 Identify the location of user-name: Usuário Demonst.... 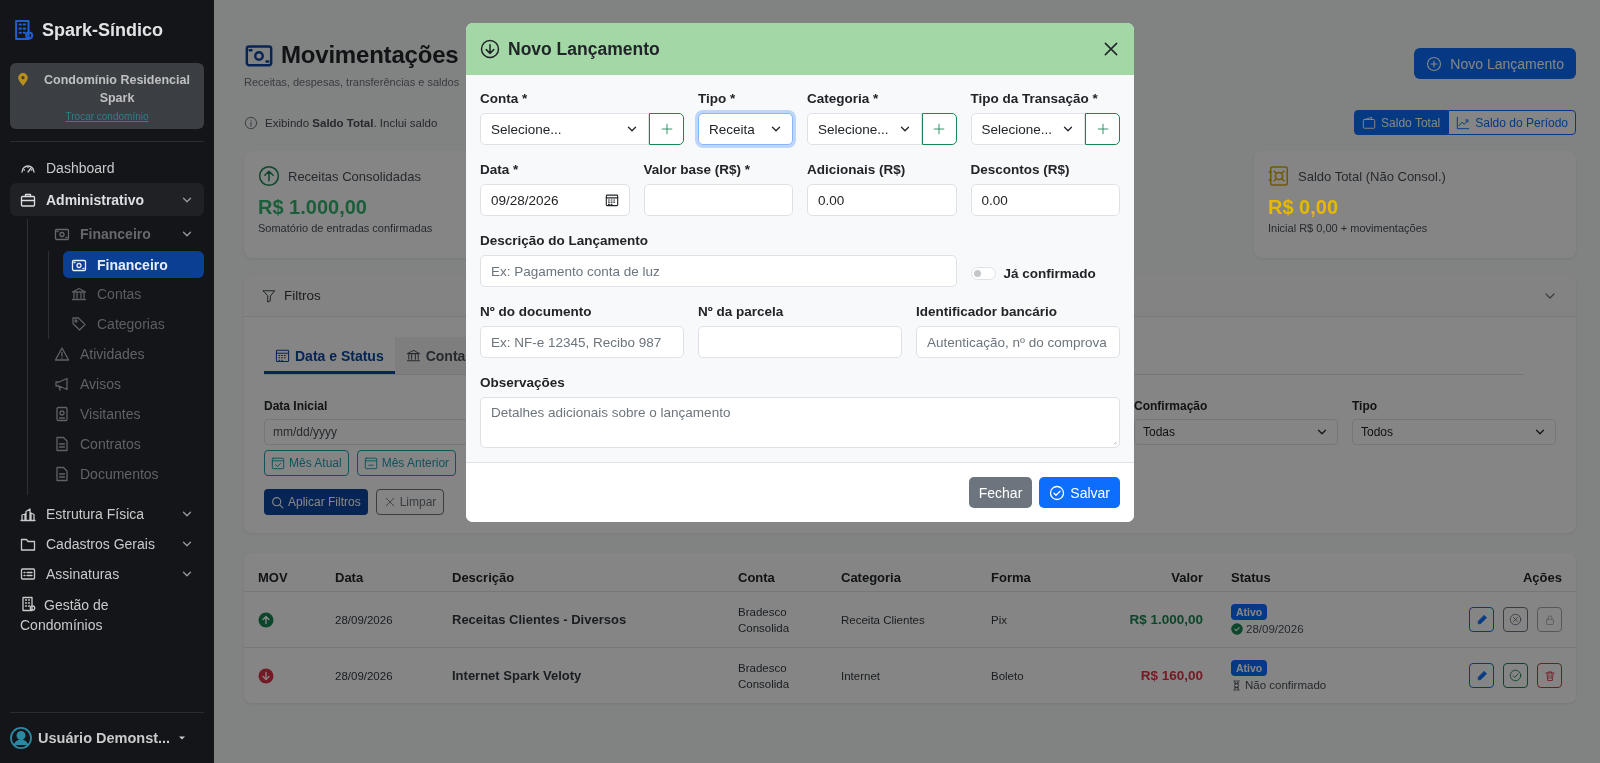
(104, 738).